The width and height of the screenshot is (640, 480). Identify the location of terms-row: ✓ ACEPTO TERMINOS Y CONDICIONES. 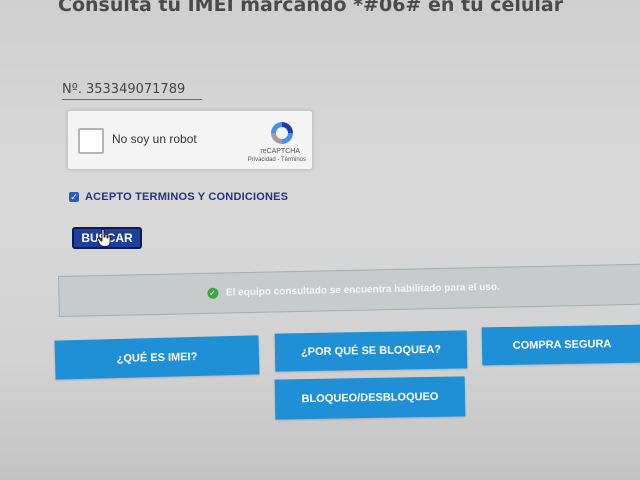
(178, 197).